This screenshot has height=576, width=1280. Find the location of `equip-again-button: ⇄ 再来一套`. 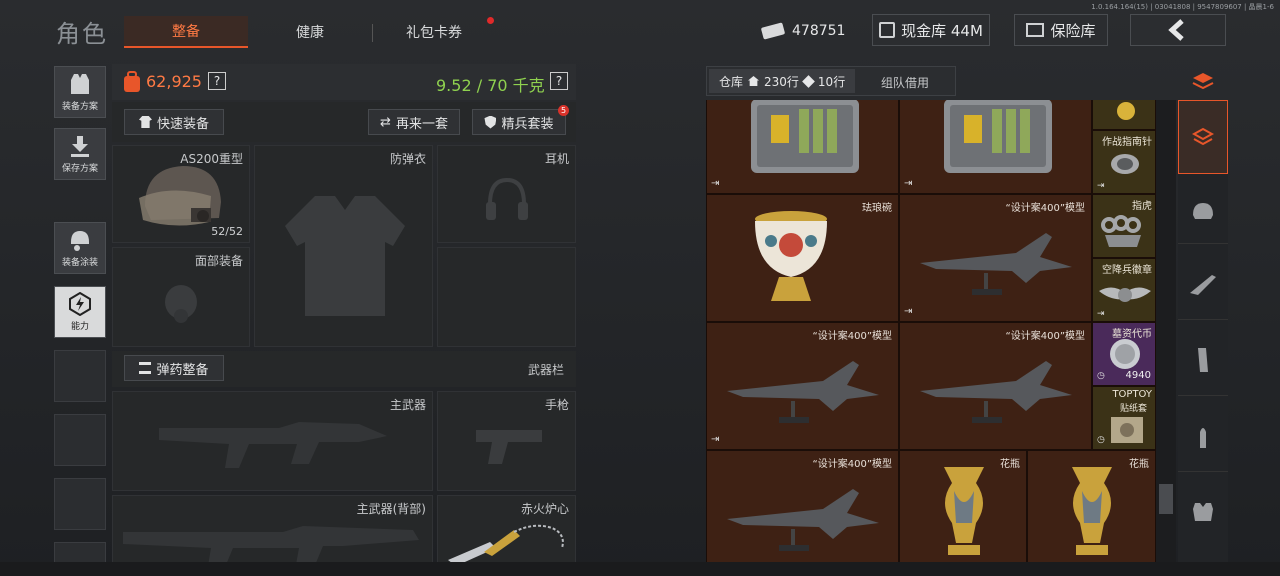

equip-again-button: ⇄ 再来一套 is located at coordinates (414, 122).